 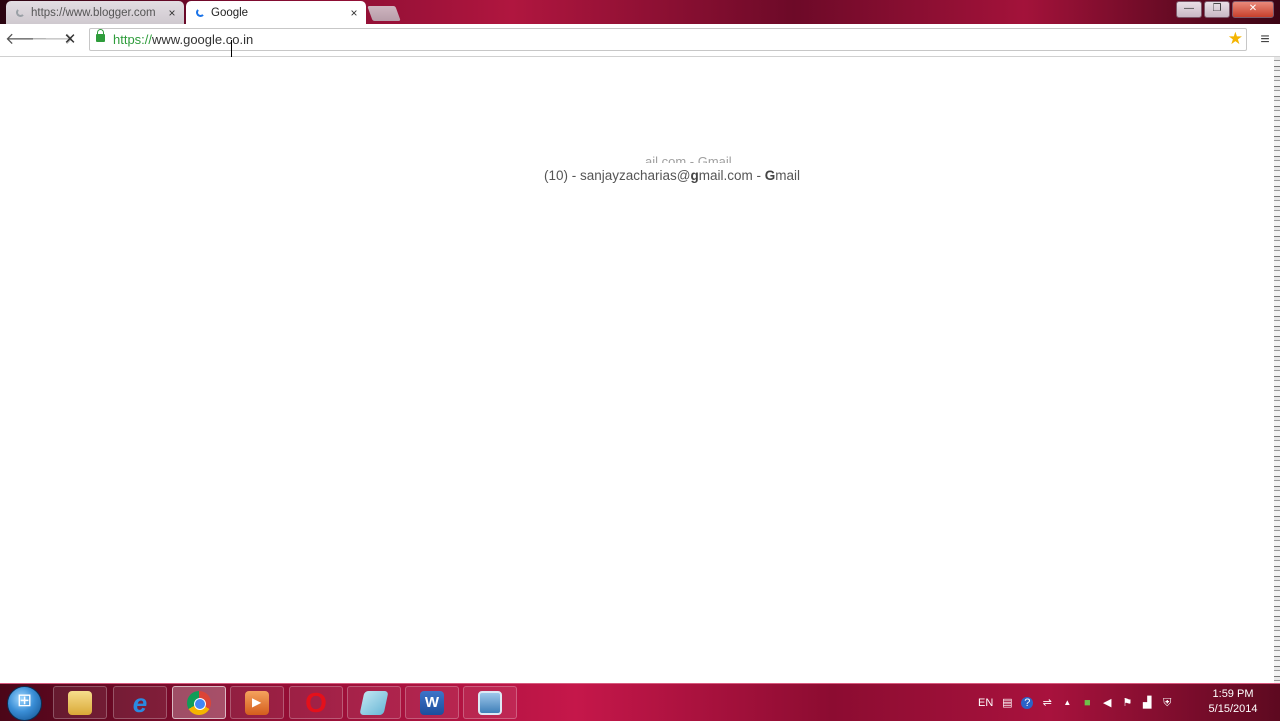 I want to click on back-button: 🡐, so click(x=26, y=40).